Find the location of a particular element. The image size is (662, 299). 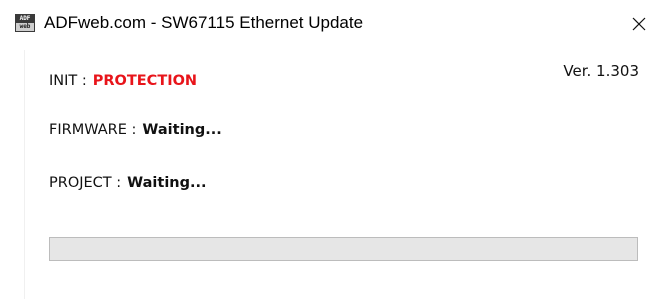

firmware-label: FIRMWARE : is located at coordinates (93, 130).